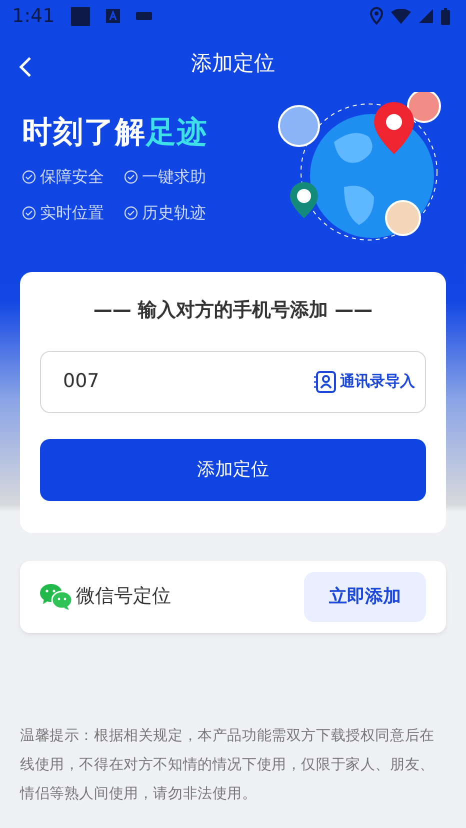  Describe the element at coordinates (376, 16) in the screenshot. I see `location-icon` at that location.